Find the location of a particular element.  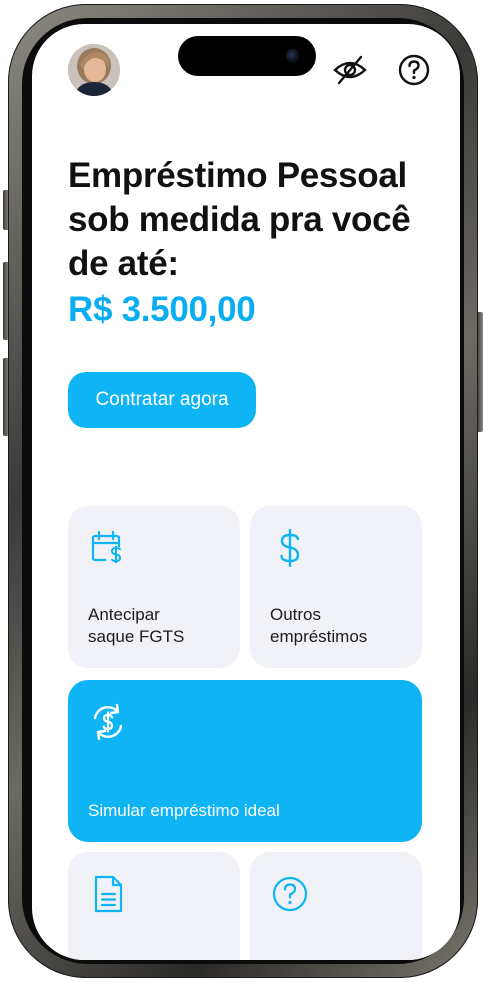

front-camera is located at coordinates (293, 56).